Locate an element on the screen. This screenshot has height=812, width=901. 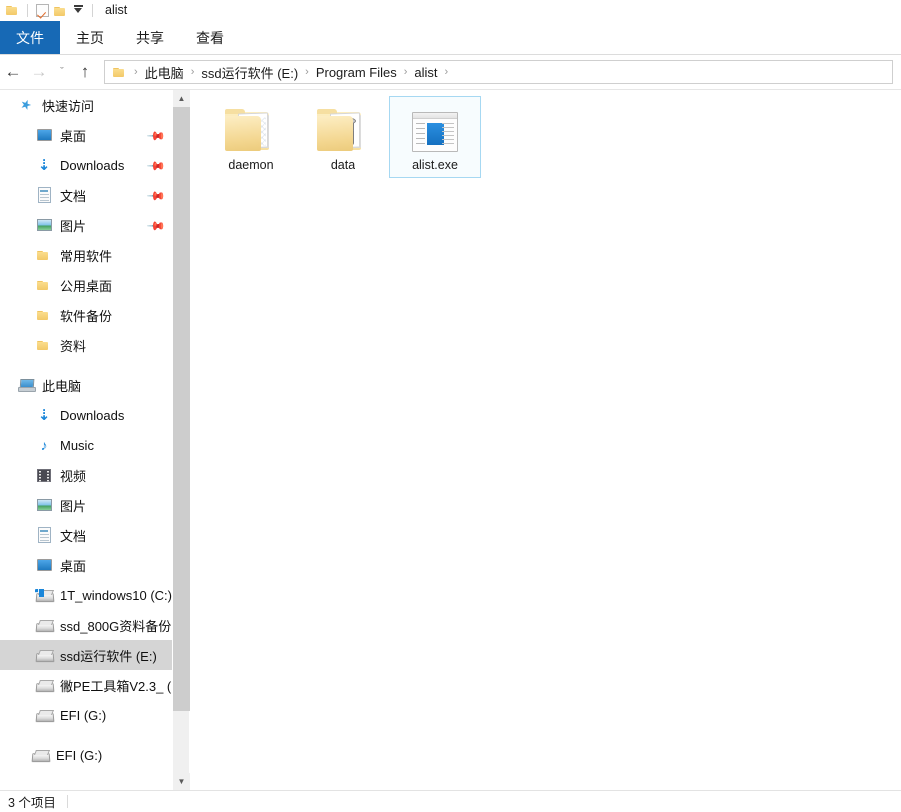
ribbon-tab-bar: 文件 主页 共享 查看 is located at coordinates (450, 38).